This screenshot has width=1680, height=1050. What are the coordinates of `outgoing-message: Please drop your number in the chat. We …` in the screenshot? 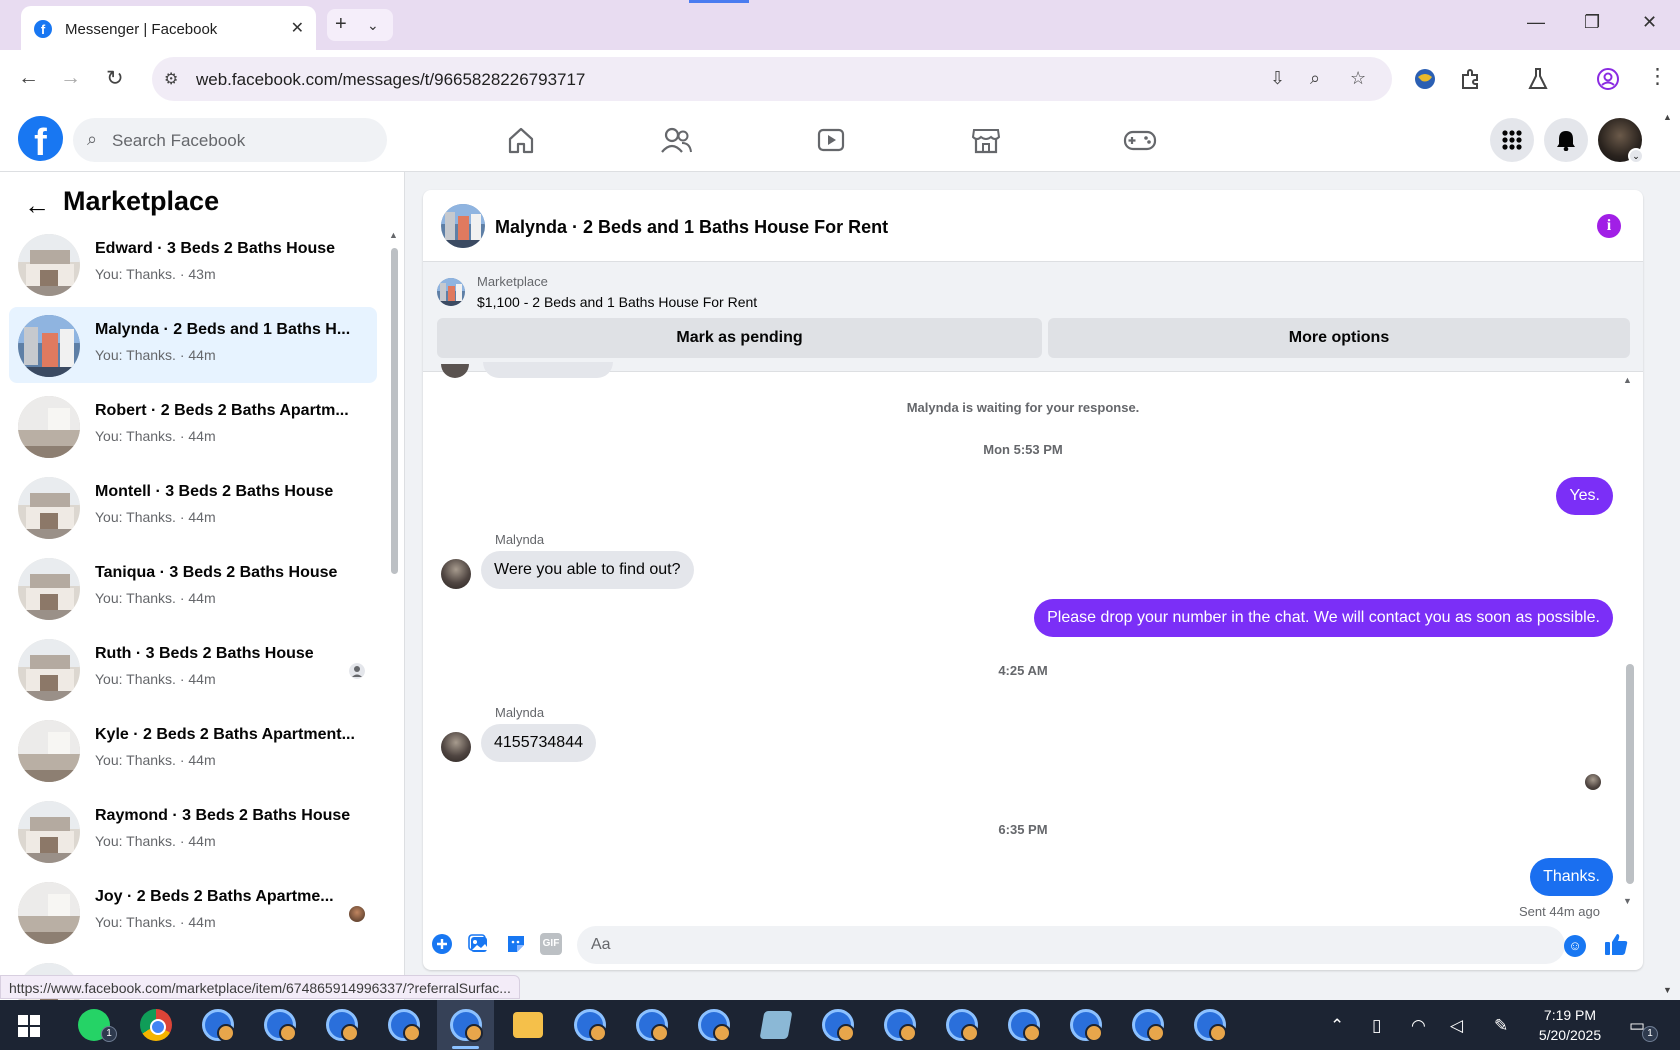 It's located at (1323, 618).